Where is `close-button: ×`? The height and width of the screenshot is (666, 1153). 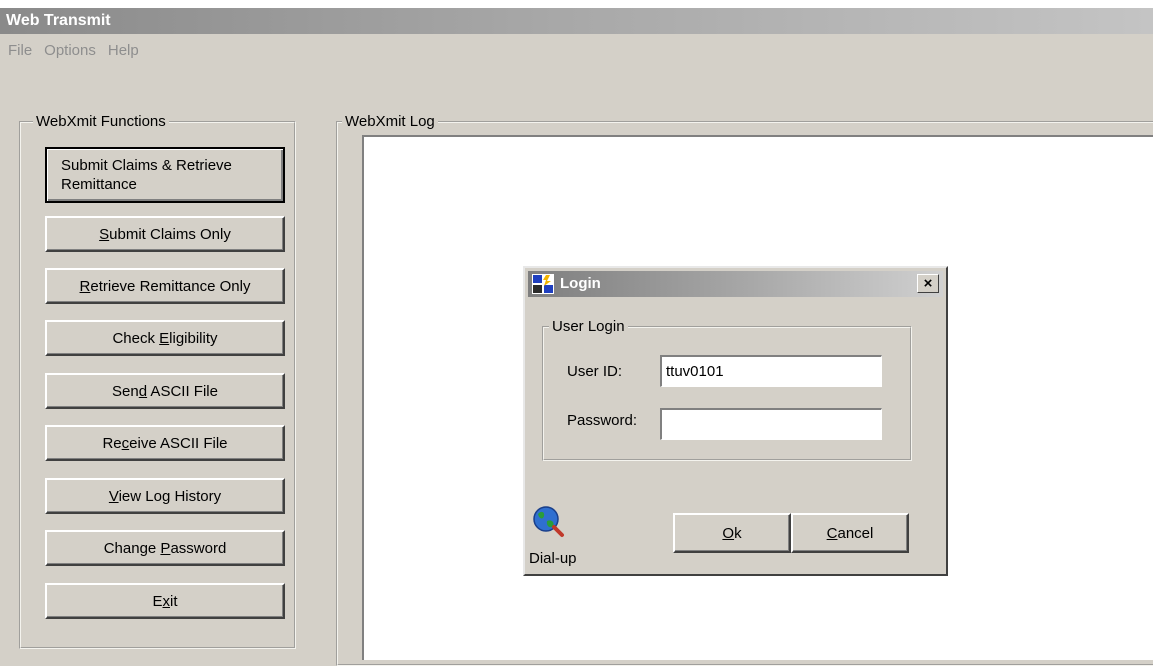 close-button: × is located at coordinates (928, 283).